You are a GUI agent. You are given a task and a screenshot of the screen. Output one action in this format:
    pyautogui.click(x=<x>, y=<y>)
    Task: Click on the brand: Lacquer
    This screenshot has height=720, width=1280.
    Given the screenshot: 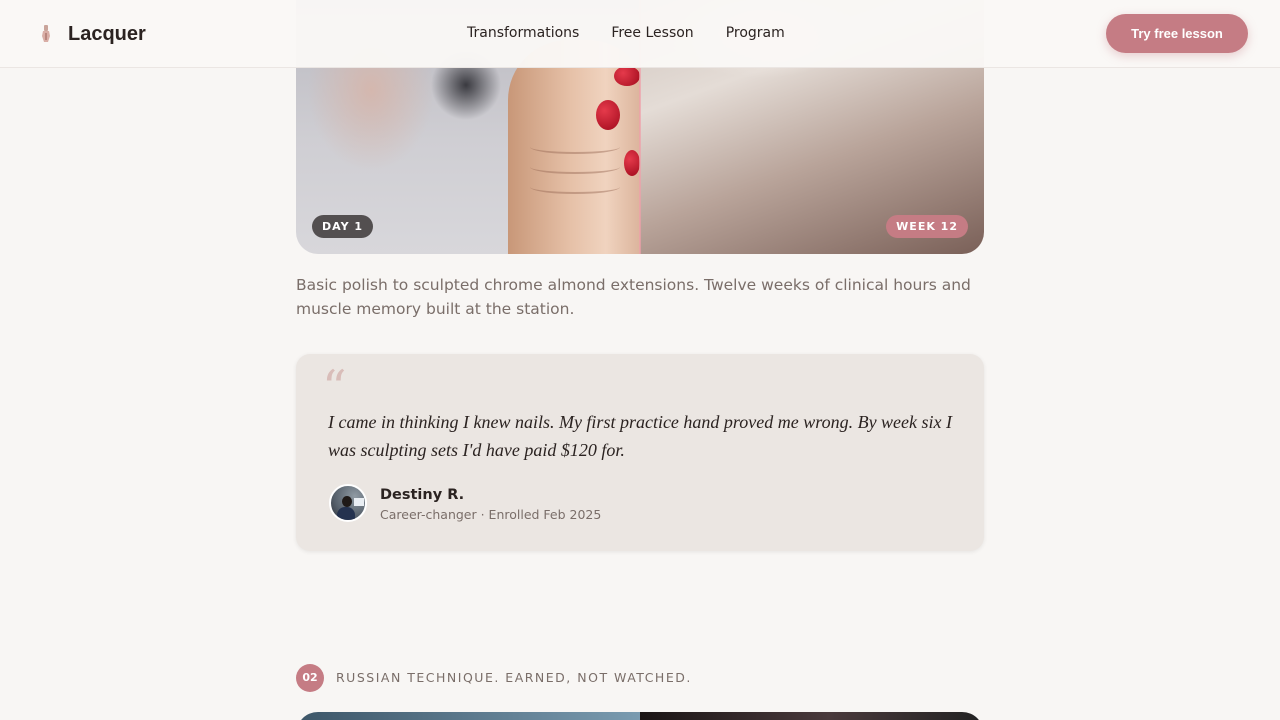 What is the action you would take?
    pyautogui.click(x=91, y=34)
    